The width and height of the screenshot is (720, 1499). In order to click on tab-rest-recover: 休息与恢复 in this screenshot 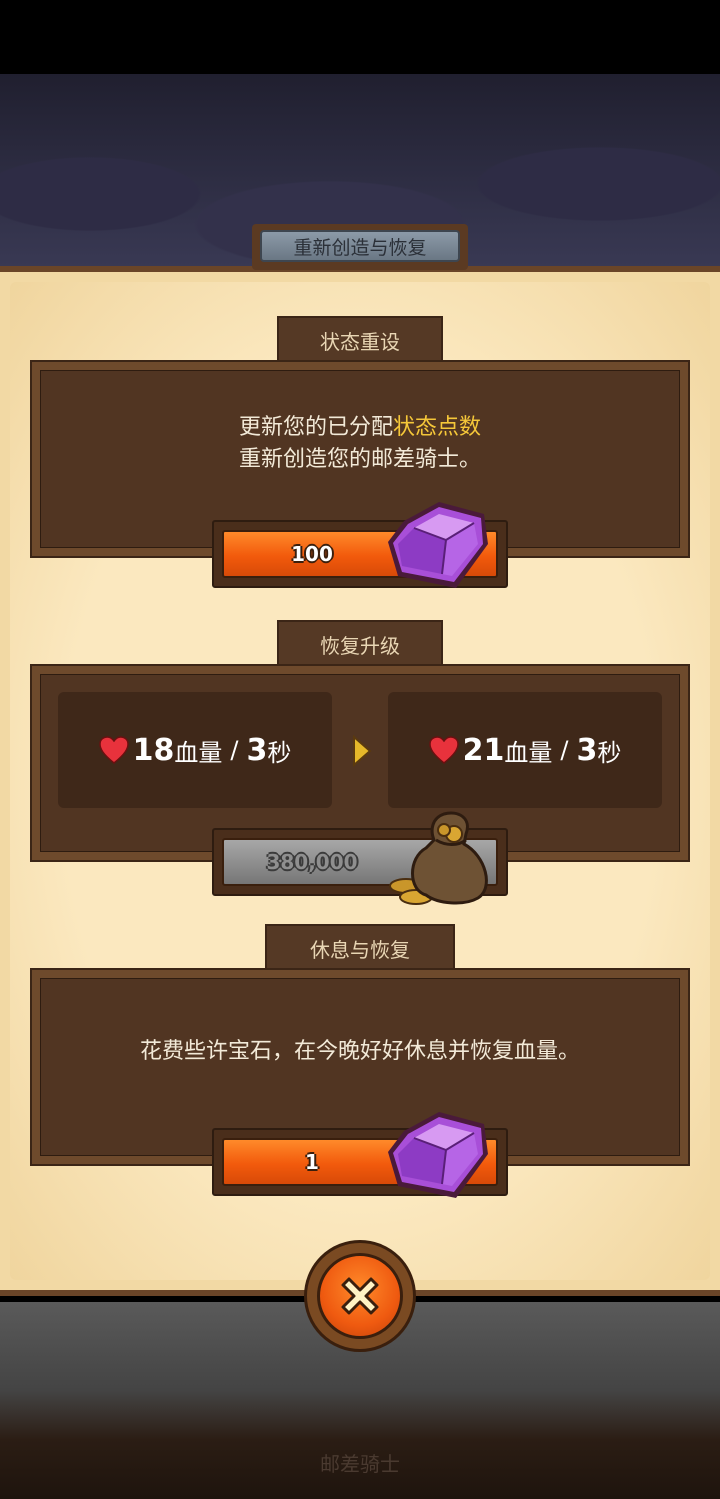, I will do `click(360, 947)`.